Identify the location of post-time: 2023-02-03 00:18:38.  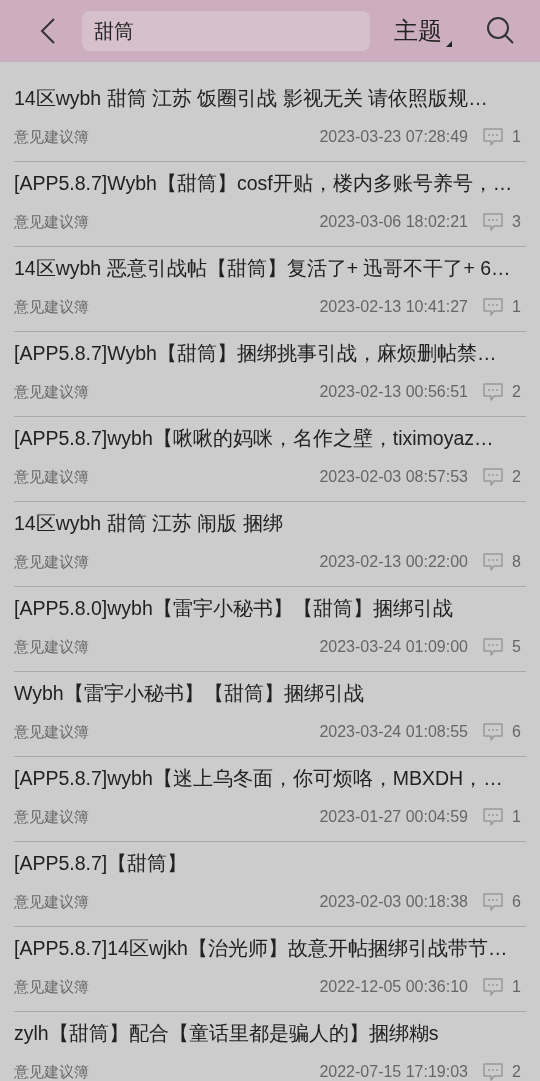
(393, 902).